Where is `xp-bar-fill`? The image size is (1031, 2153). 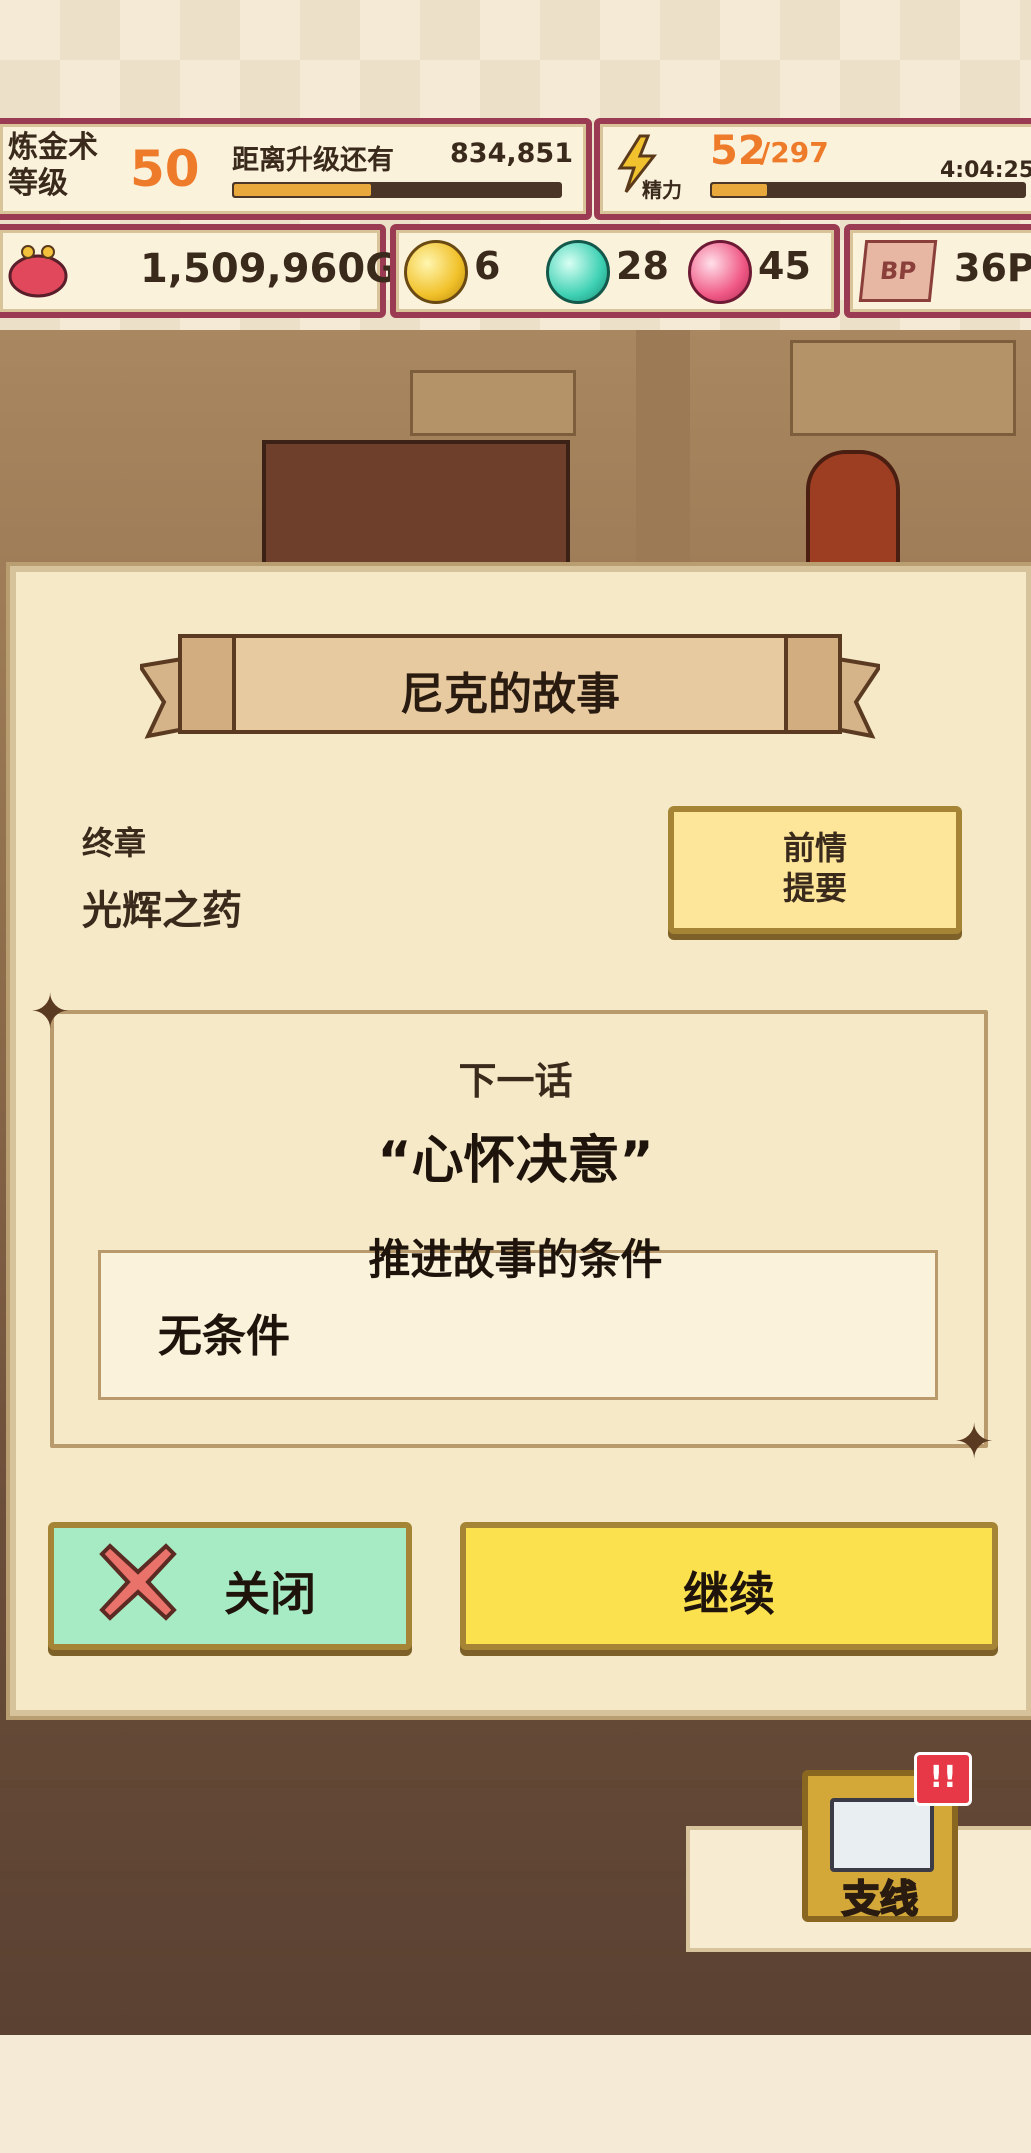
xp-bar-fill is located at coordinates (302, 190).